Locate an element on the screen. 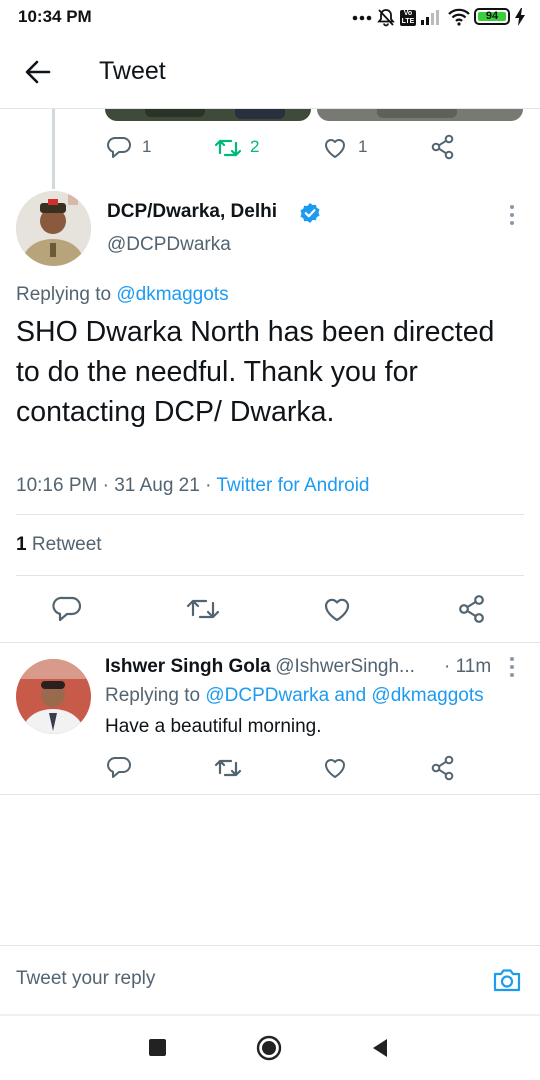  share-button is located at coordinates (444, 148).